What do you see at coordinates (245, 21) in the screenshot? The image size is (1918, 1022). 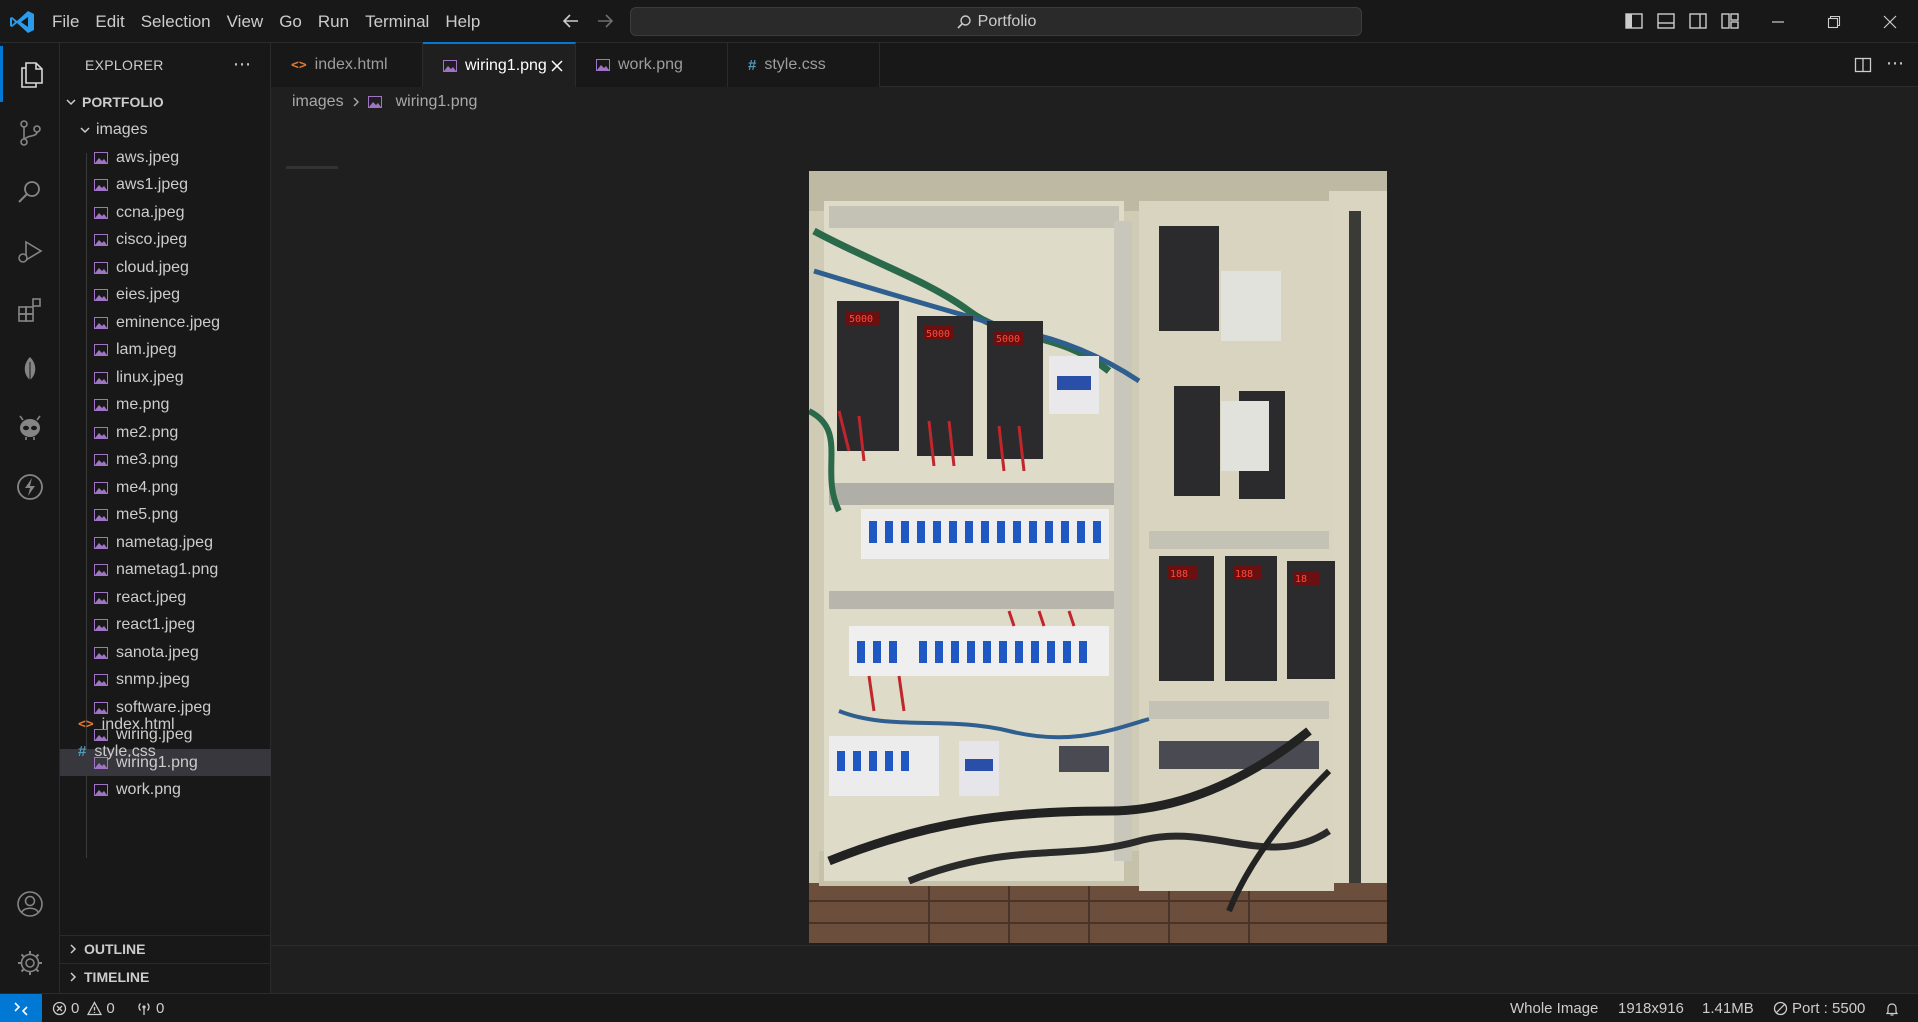 I see `menu-view: View` at bounding box center [245, 21].